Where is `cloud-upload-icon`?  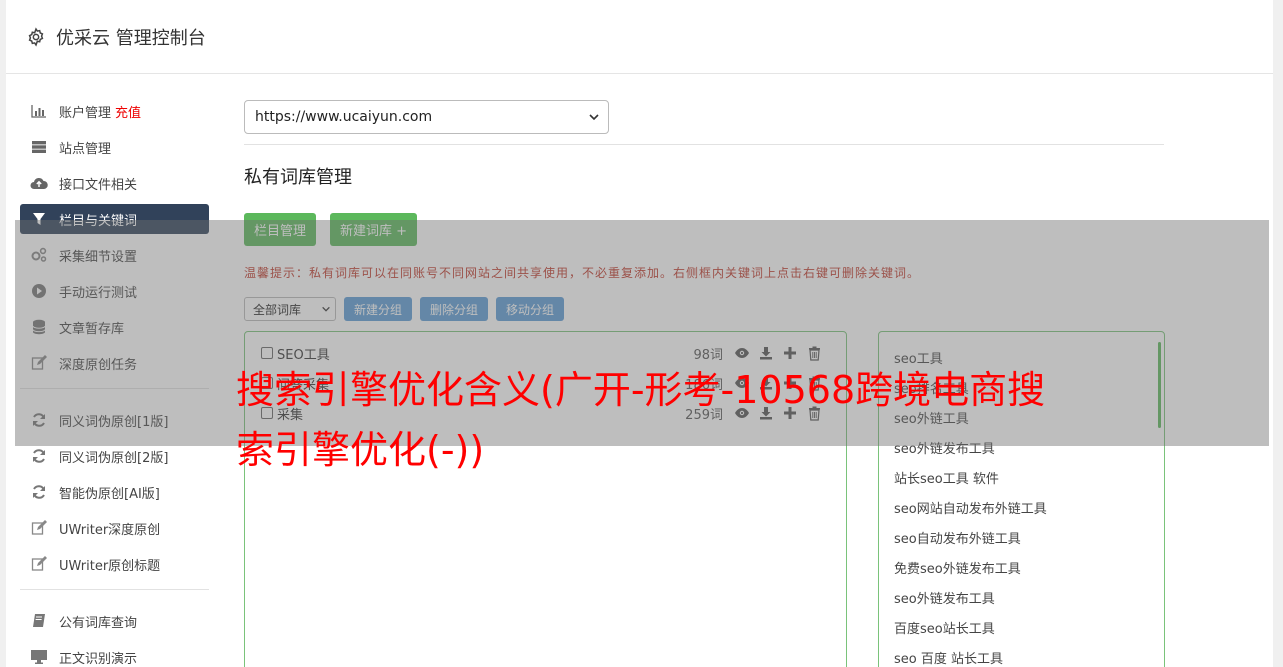
cloud-upload-icon is located at coordinates (39, 183).